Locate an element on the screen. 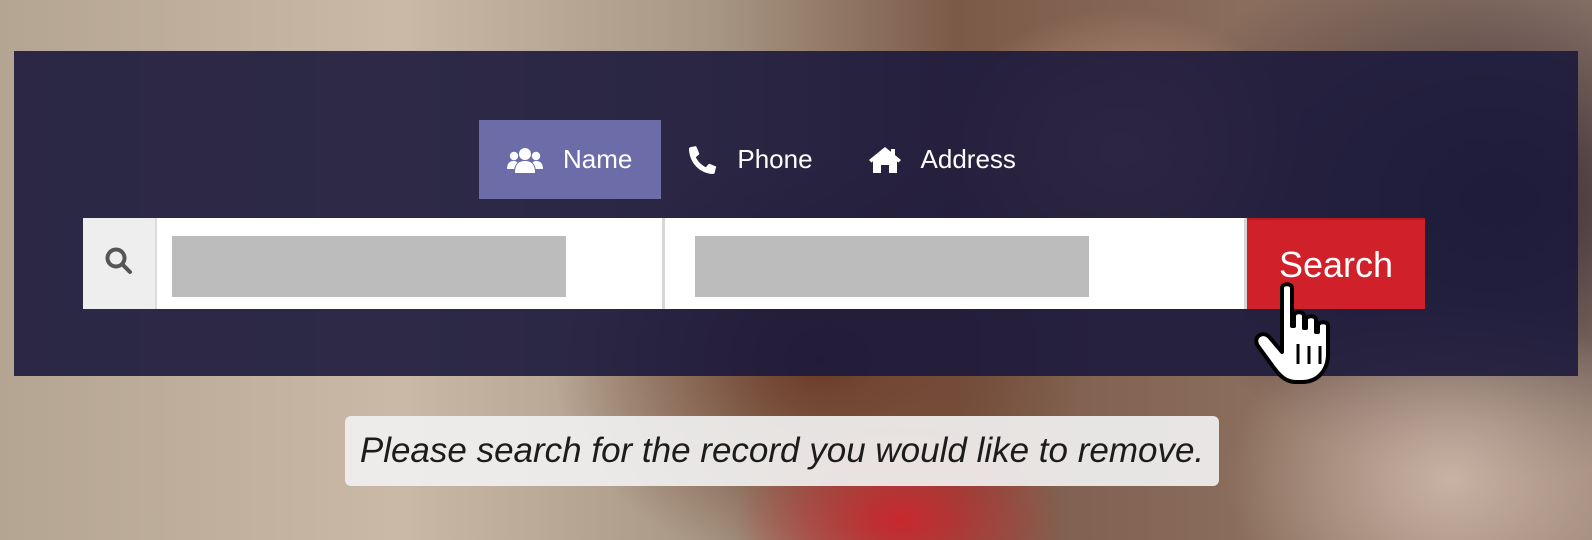  search-icon-box is located at coordinates (120, 263).